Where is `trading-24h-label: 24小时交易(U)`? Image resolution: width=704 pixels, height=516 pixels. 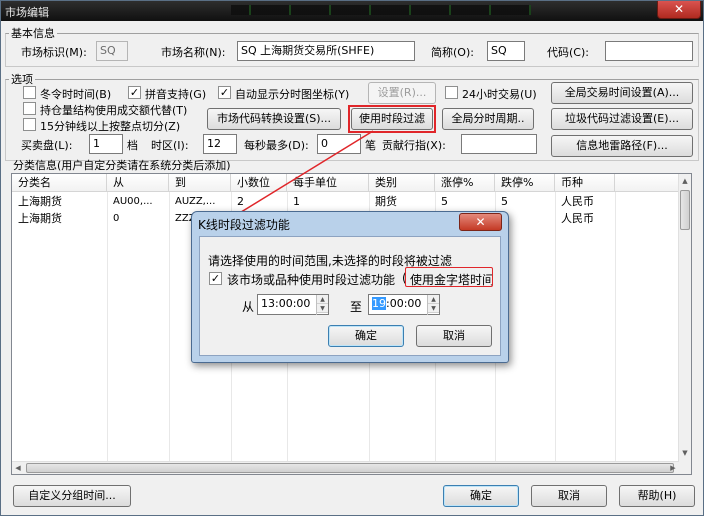 trading-24h-label: 24小时交易(U) is located at coordinates (499, 94).